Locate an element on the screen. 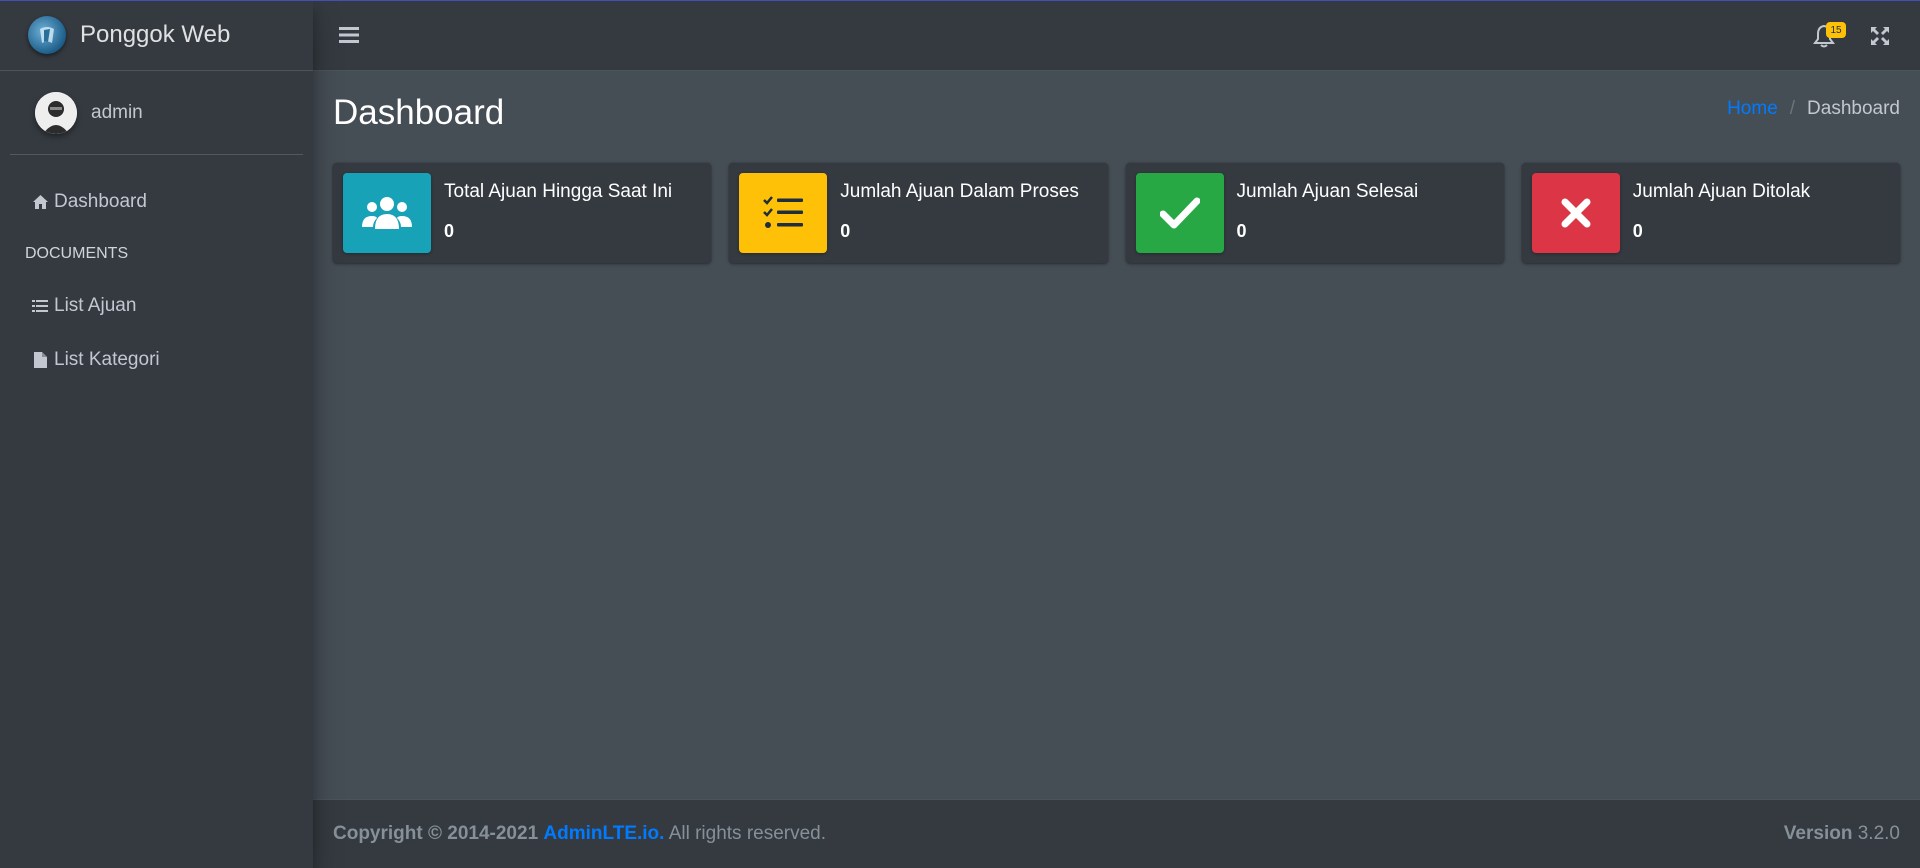  brand-link: Ponggok Web is located at coordinates (156, 35).